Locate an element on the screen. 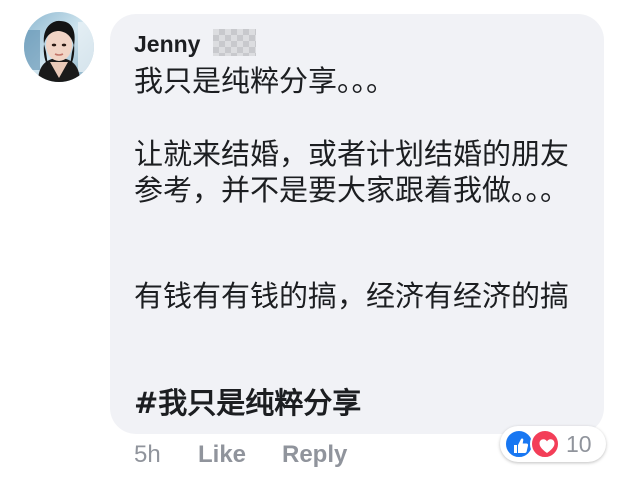 The height and width of the screenshot is (480, 640). comment-paragraph: 有钱有有钱的搞，经济有经济的搞 is located at coordinates (352, 296).